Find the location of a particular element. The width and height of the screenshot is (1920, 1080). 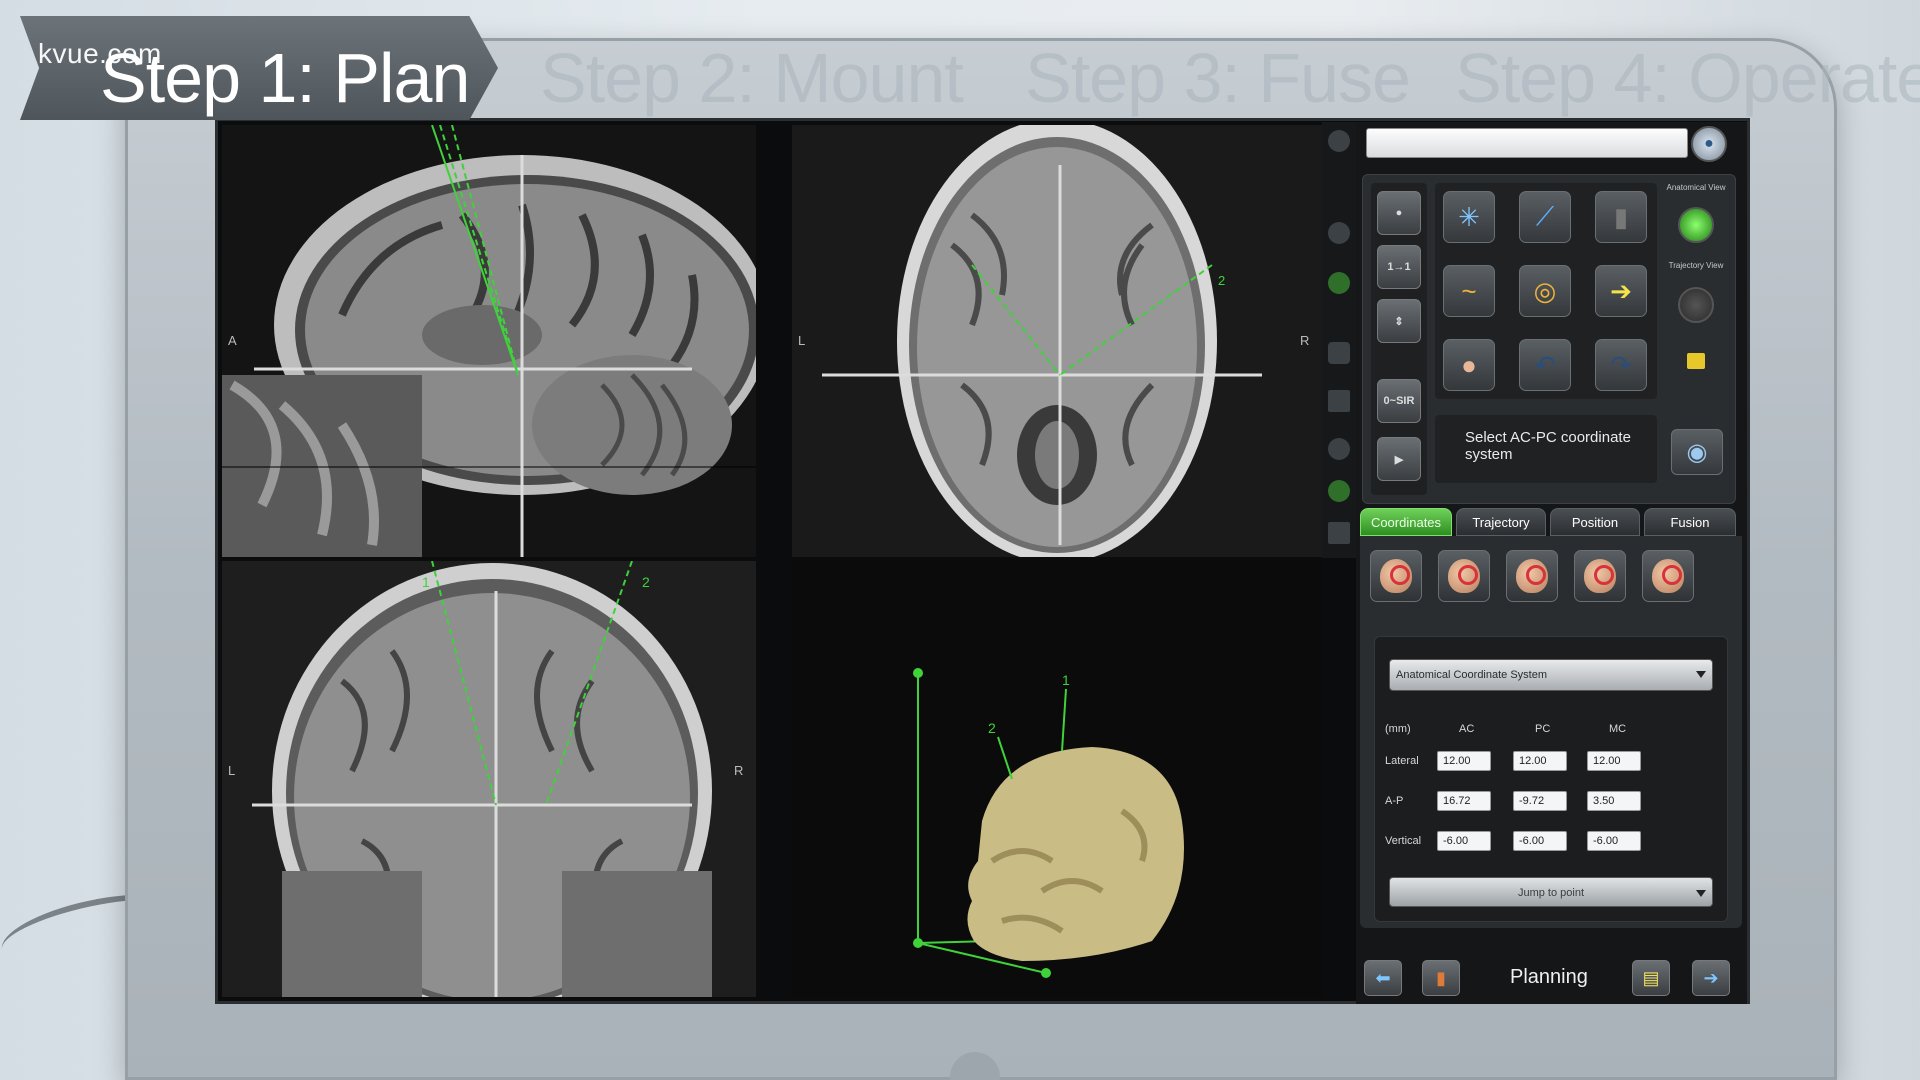

redo-button: ↷ is located at coordinates (1621, 365).